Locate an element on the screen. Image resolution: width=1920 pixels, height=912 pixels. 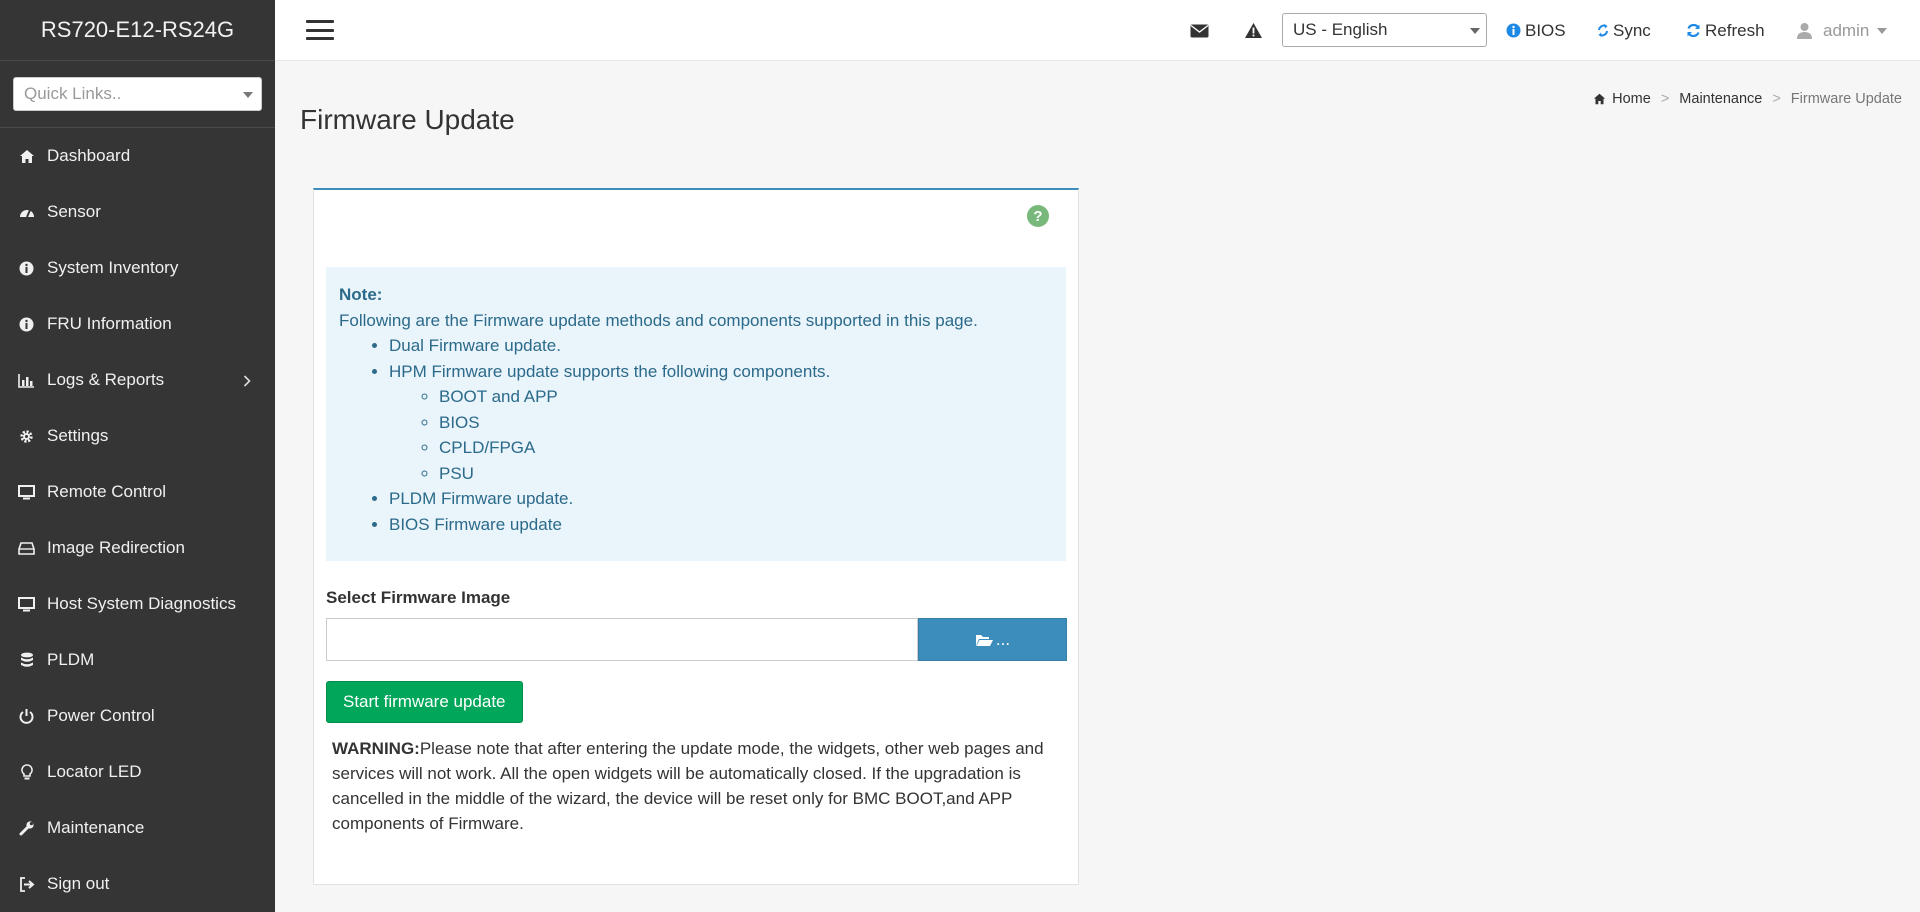
sidebar-item-system-inventory: System Inventory is located at coordinates (137, 268).